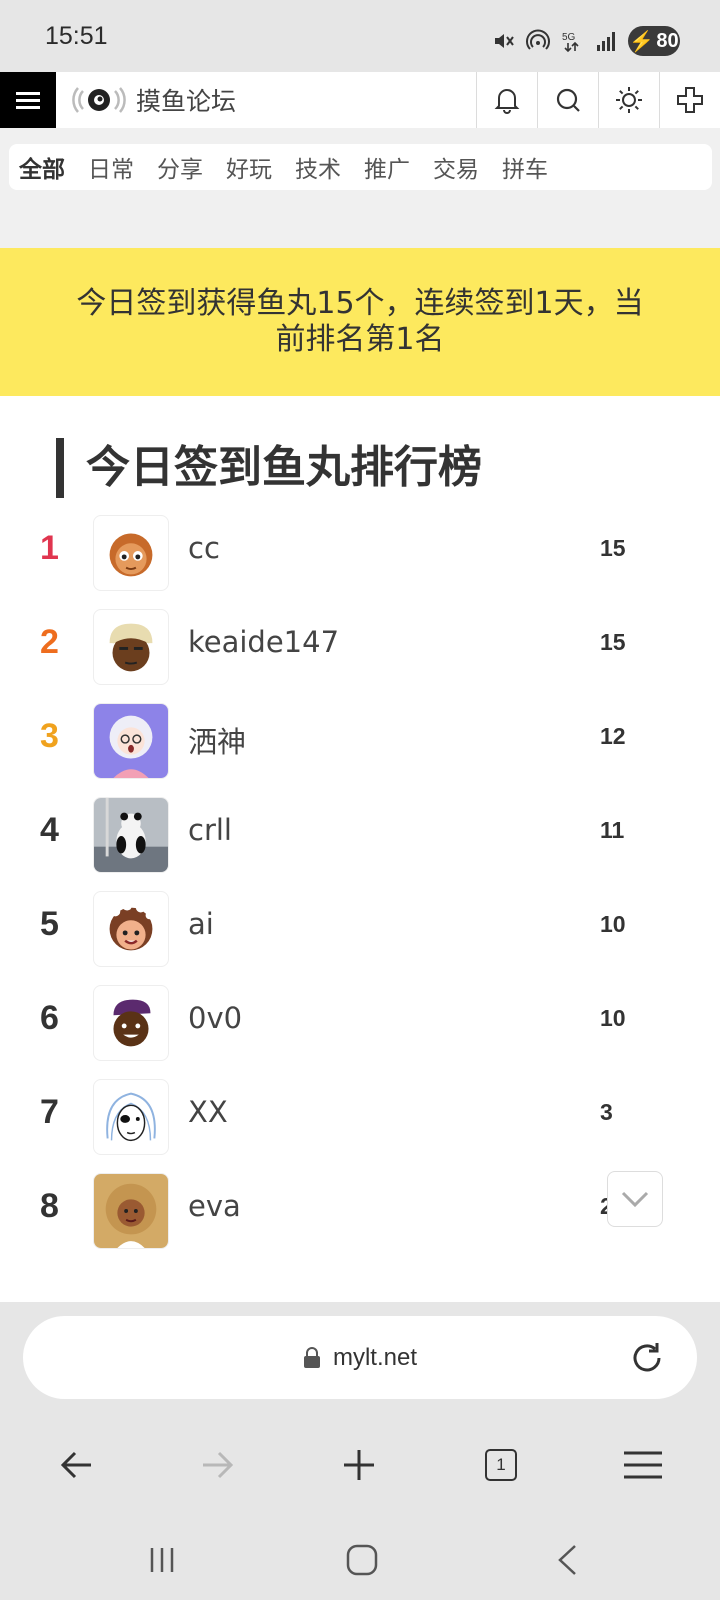 This screenshot has height=1600, width=720. I want to click on home-icon, so click(362, 1560).